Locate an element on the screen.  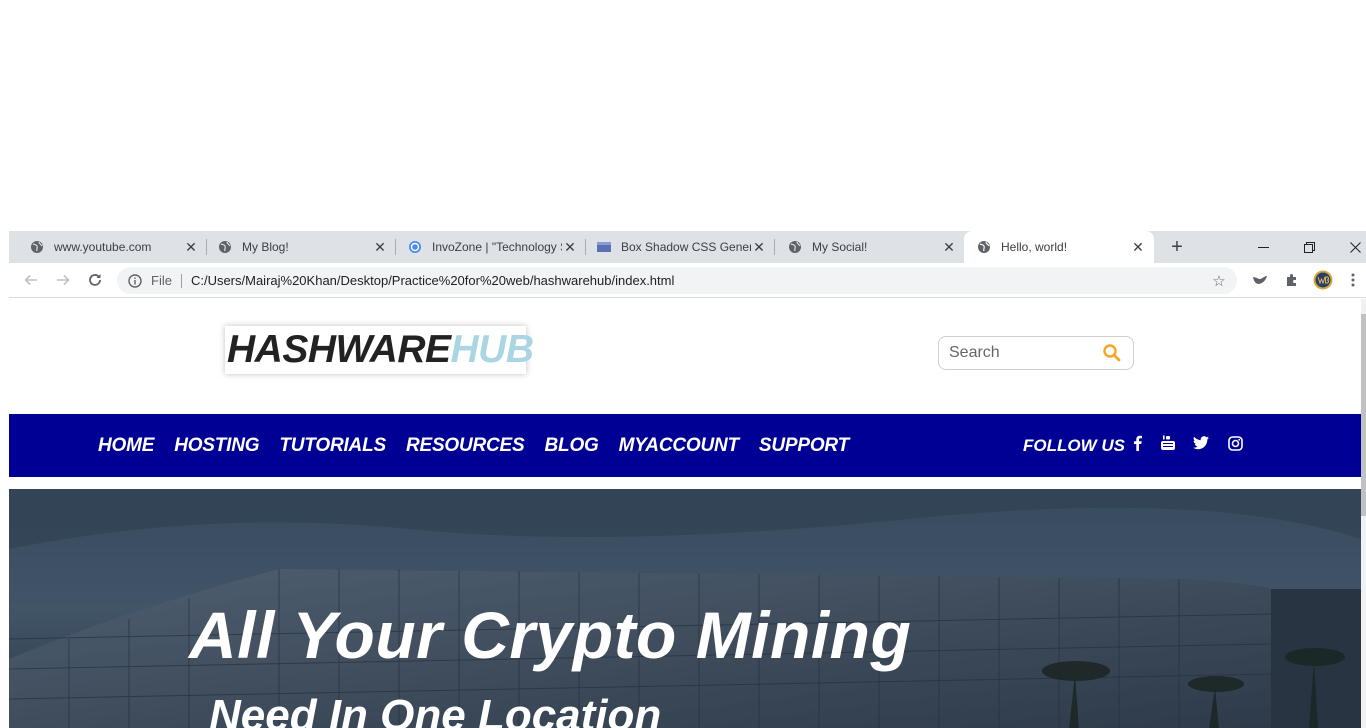
back-arrow-icon is located at coordinates (30, 280).